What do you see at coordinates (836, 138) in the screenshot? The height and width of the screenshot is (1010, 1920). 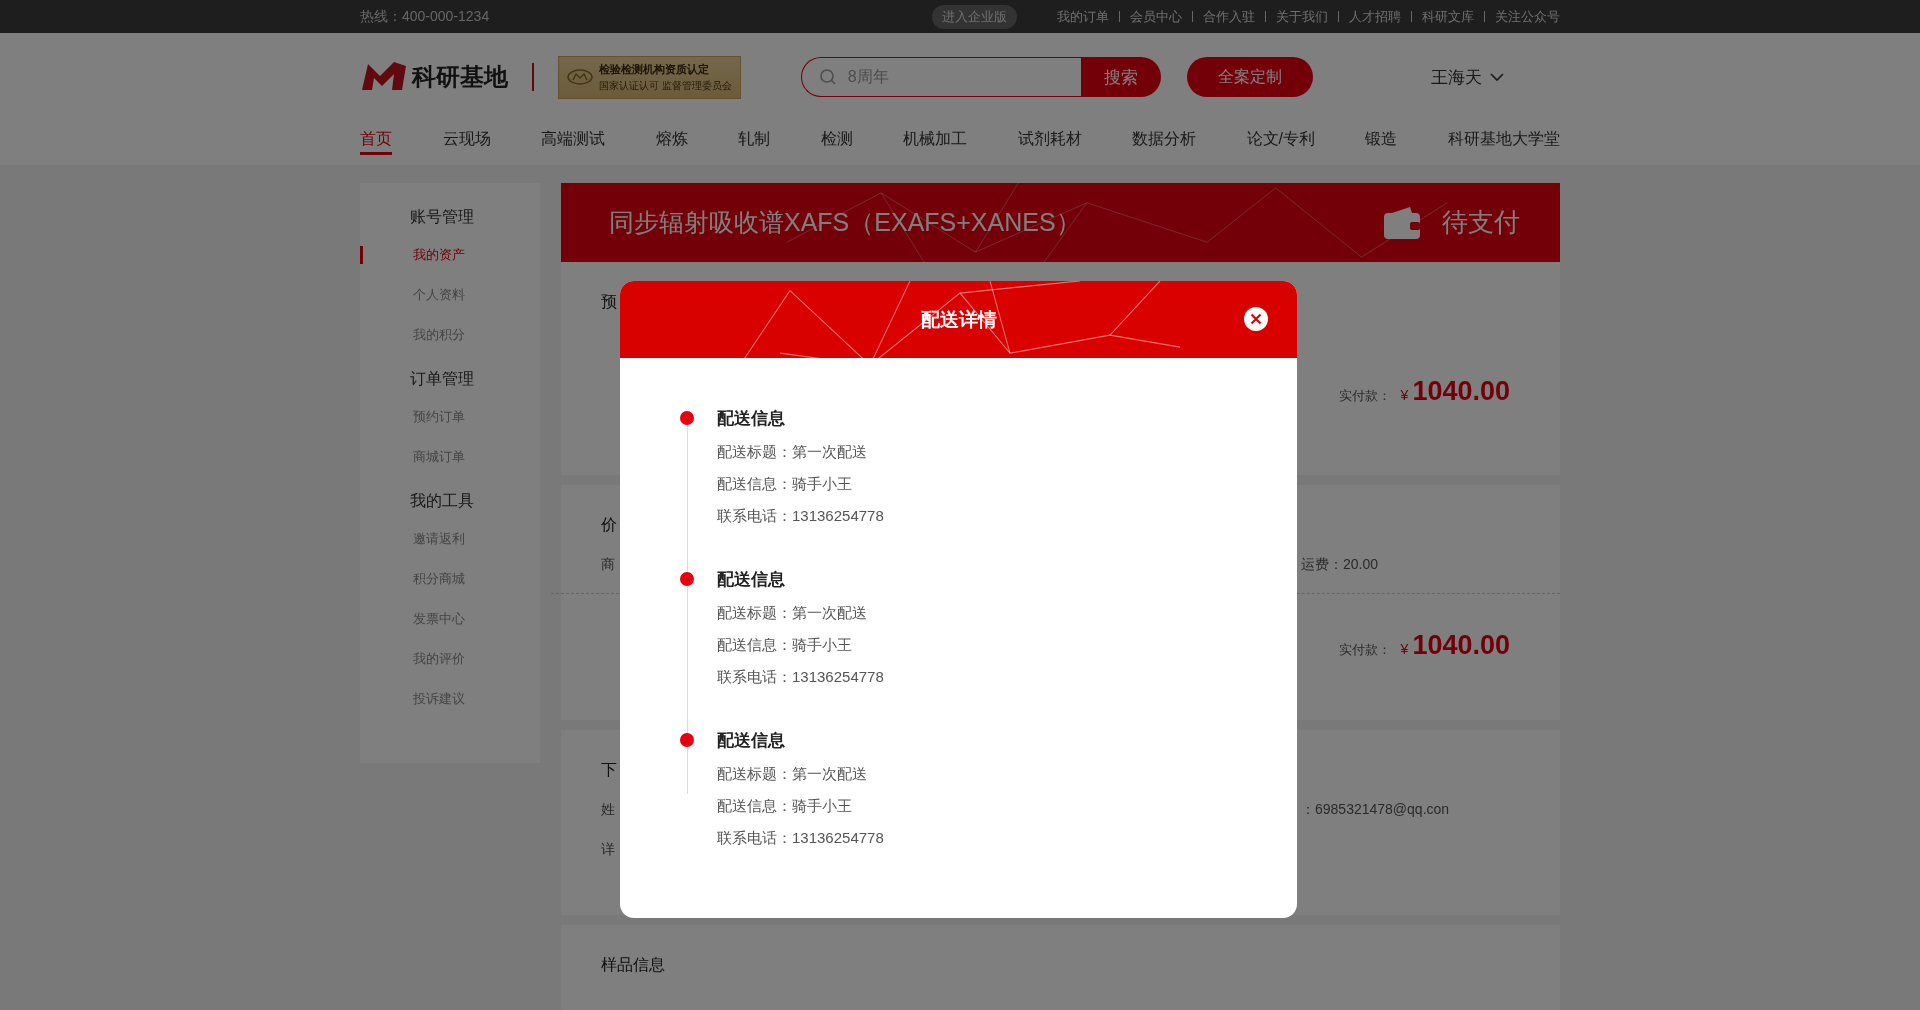 I see `nav-tab: 检测` at bounding box center [836, 138].